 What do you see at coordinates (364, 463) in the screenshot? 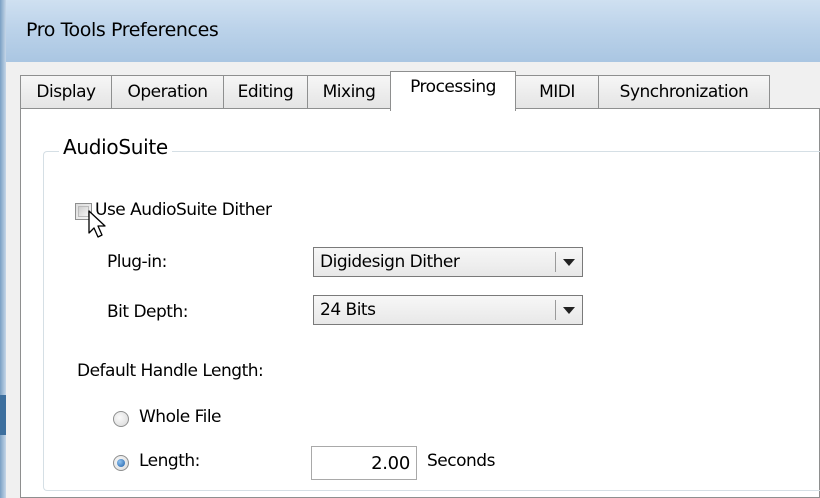
I see `length-input: 2.00` at bounding box center [364, 463].